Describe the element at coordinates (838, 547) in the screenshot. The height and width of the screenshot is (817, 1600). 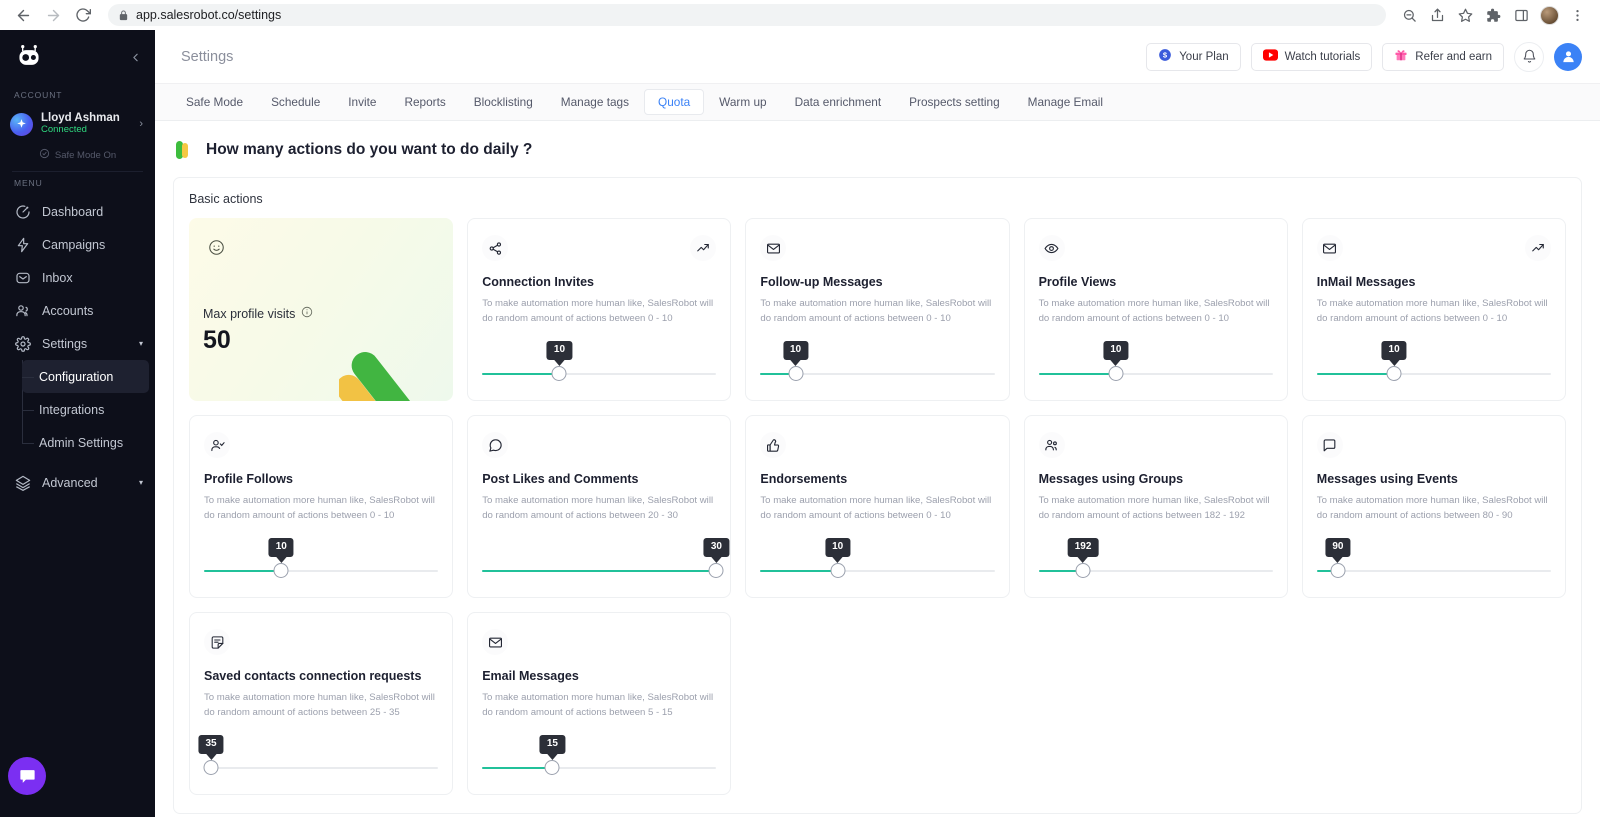
I see `slider-value-badge: 10` at that location.